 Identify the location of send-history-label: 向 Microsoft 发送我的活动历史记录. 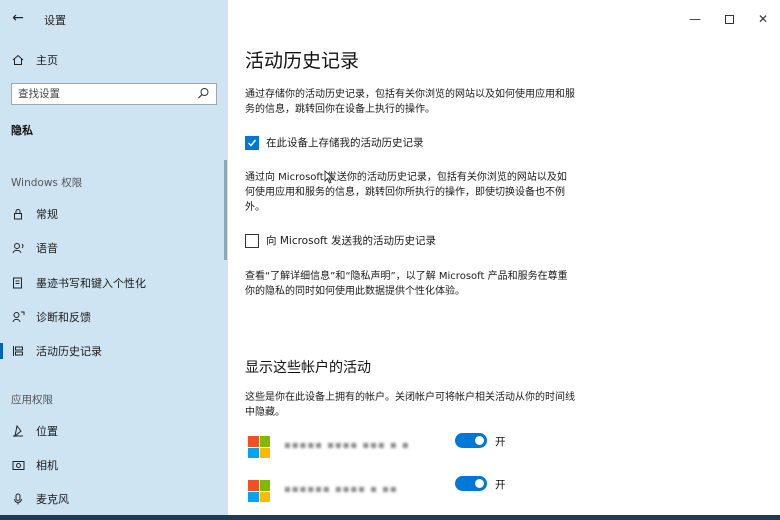
(351, 241).